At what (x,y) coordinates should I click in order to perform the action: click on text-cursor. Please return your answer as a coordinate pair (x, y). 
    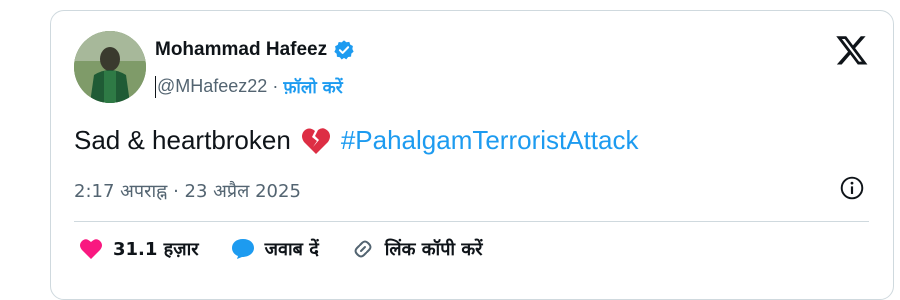
    Looking at the image, I should click on (155, 86).